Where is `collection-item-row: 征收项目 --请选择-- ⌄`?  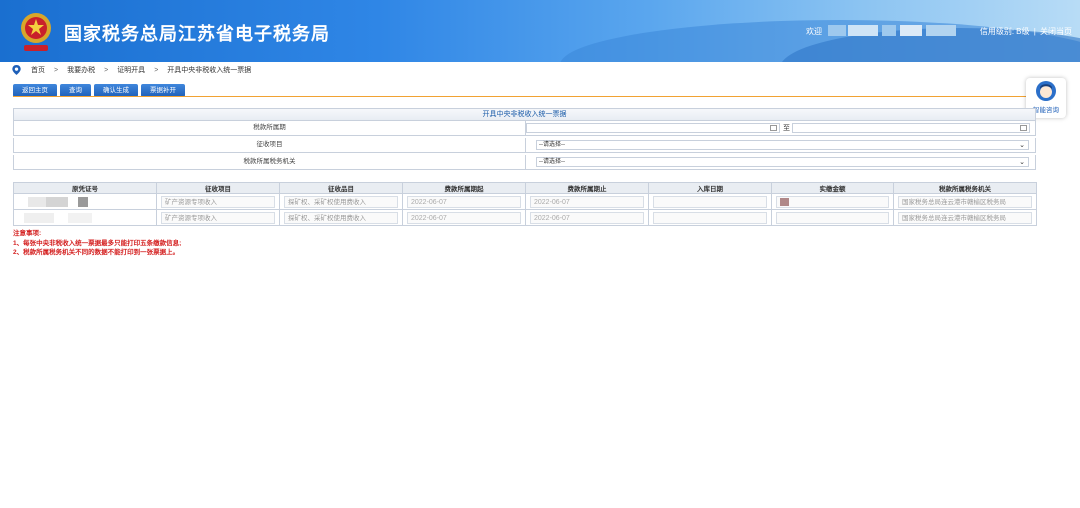
collection-item-row: 征收项目 --请选择-- ⌄ is located at coordinates (524, 145).